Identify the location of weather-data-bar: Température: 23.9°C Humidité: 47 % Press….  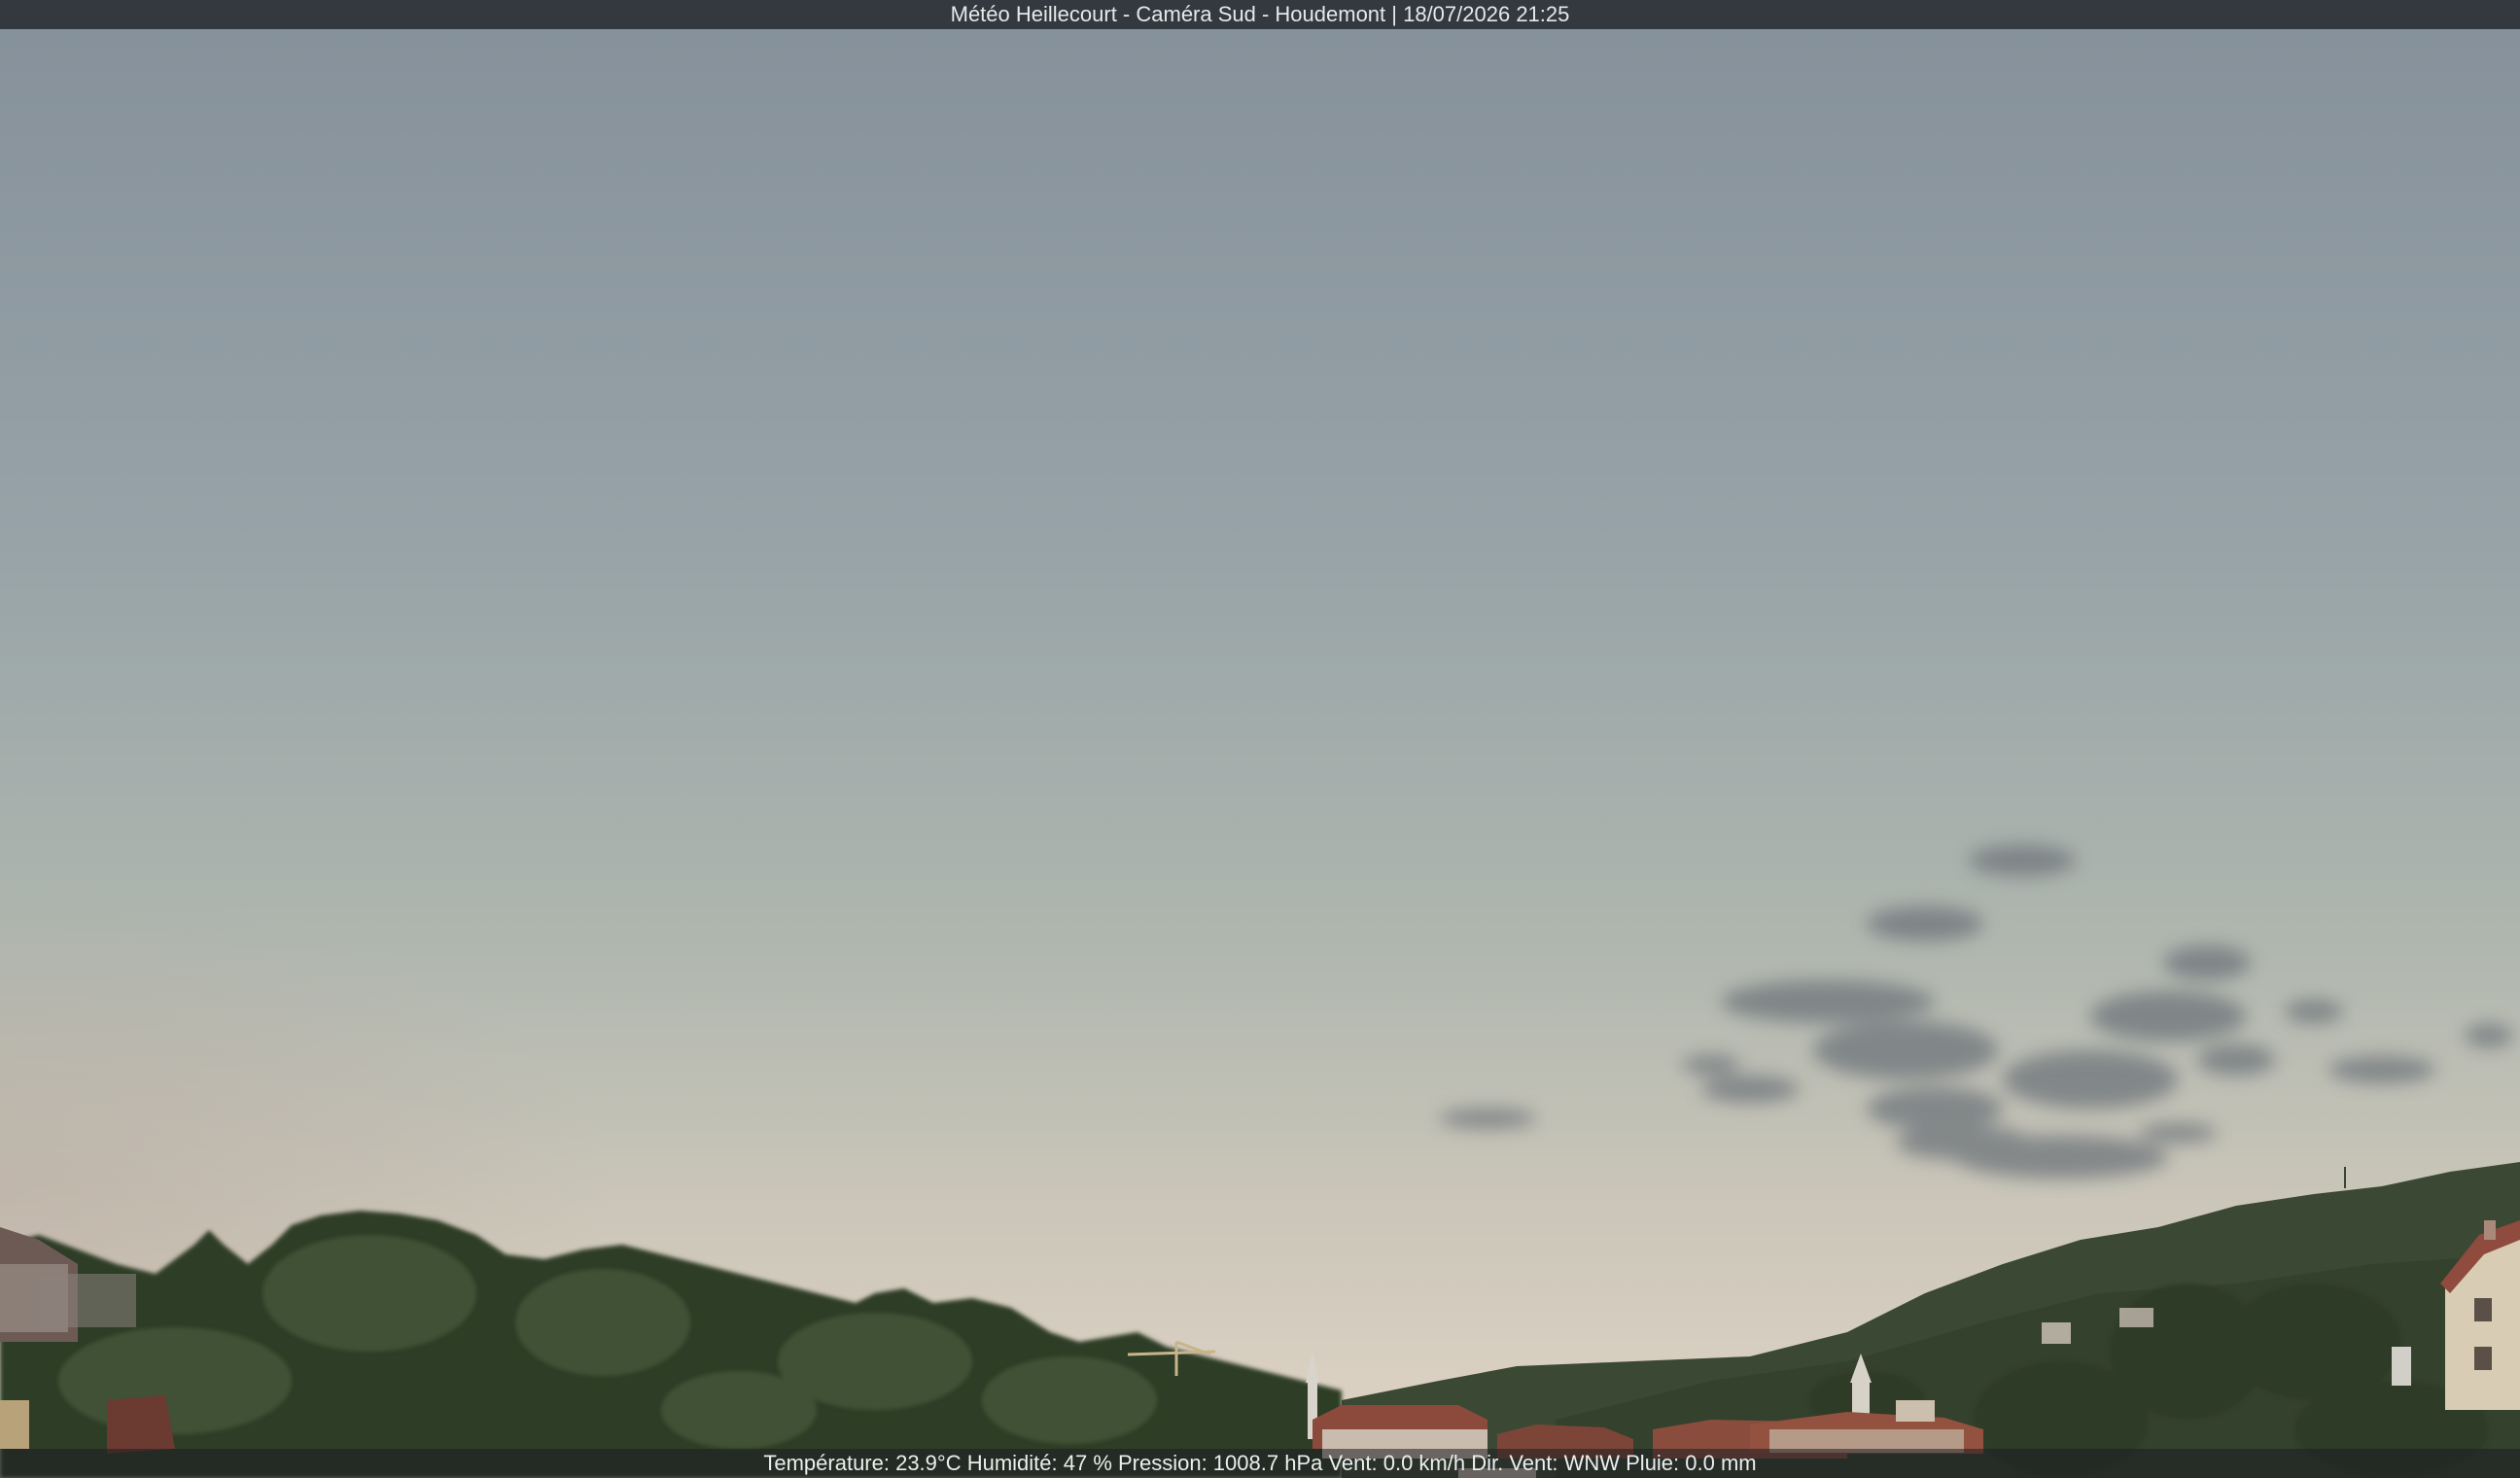
(1260, 1463).